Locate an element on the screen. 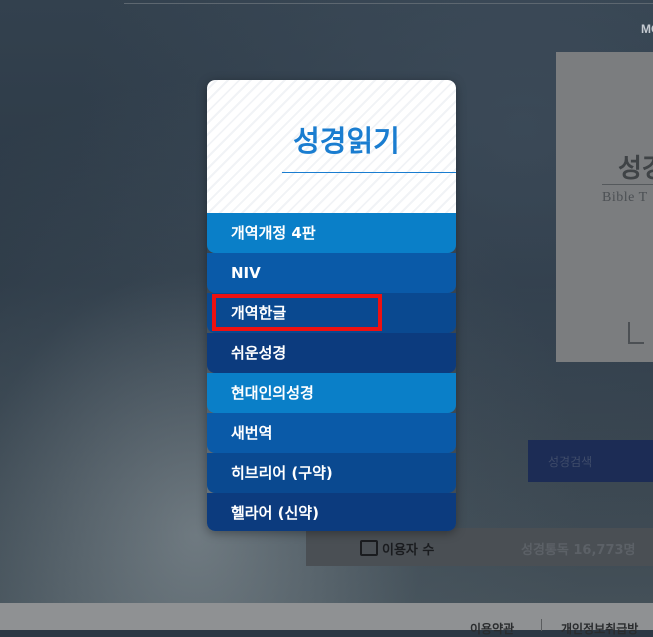 The width and height of the screenshot is (653, 637). bible-search-button: 성경검색 is located at coordinates (590, 461).